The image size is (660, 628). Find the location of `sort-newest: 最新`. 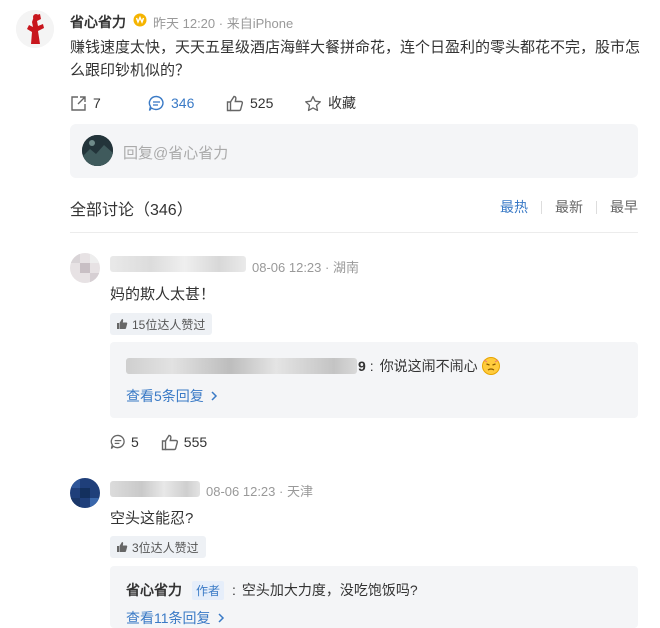

sort-newest: 最新 is located at coordinates (569, 207).